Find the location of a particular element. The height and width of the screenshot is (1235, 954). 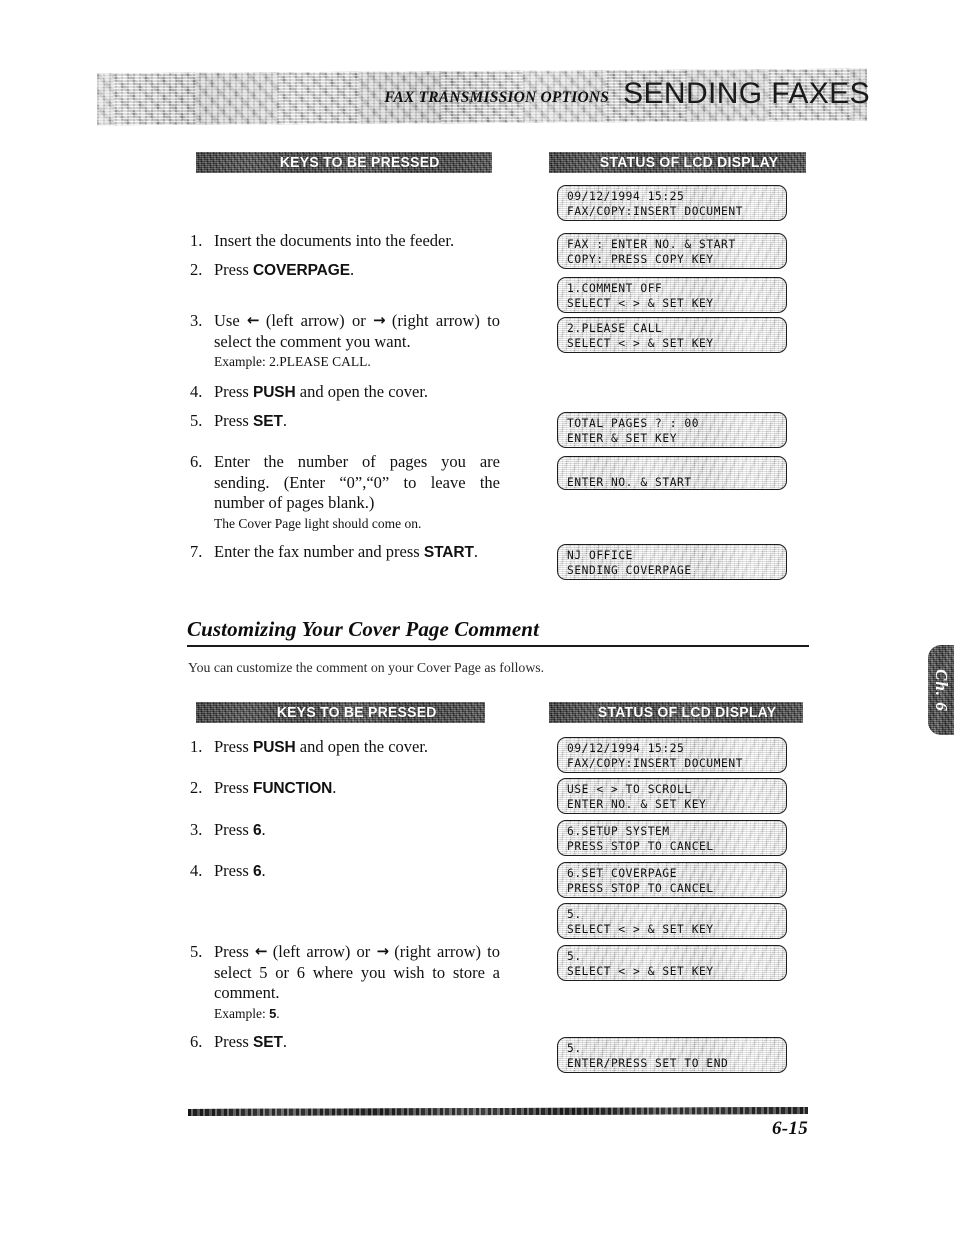

lcd-line-2: SENDING COVERPAGE is located at coordinates (629, 570).